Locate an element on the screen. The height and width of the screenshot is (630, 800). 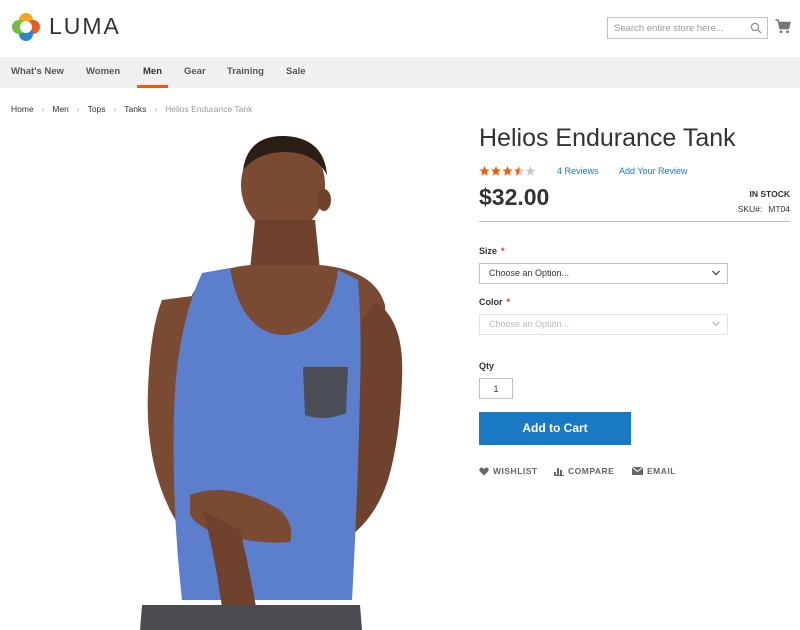
breadcrumb-tops: Tops is located at coordinates (97, 109).